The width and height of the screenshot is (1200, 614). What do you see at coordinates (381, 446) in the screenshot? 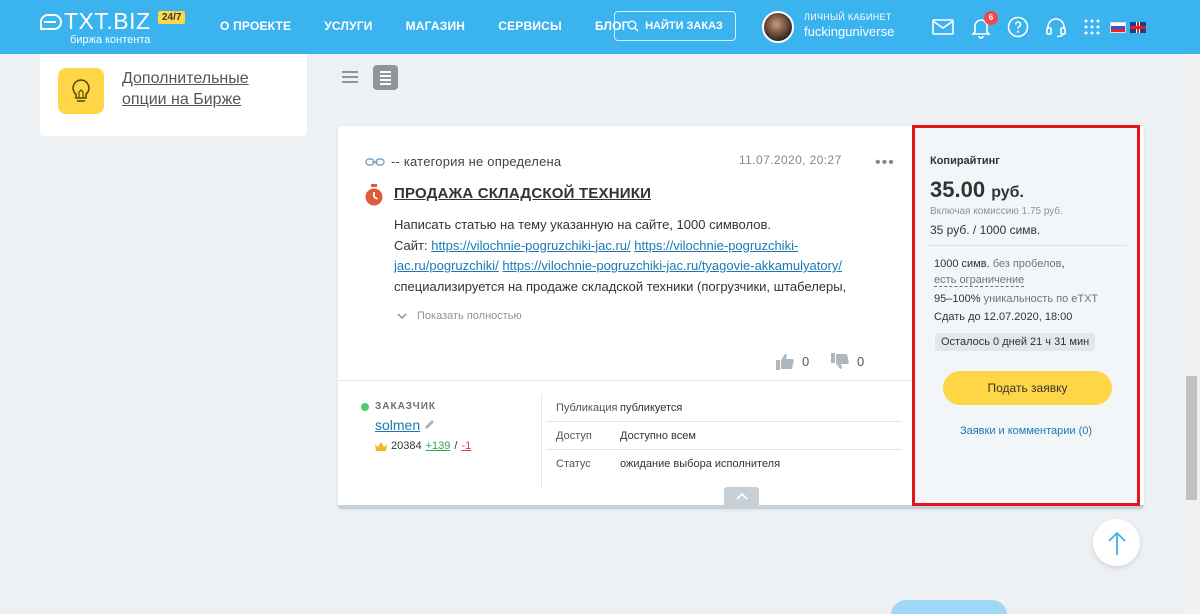
I see `crown-icon` at bounding box center [381, 446].